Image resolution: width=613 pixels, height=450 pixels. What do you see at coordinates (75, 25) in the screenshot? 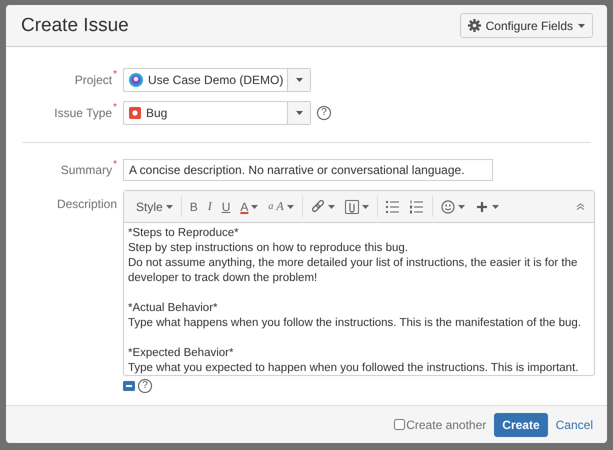
I see `dialog-title: Create Issue` at bounding box center [75, 25].